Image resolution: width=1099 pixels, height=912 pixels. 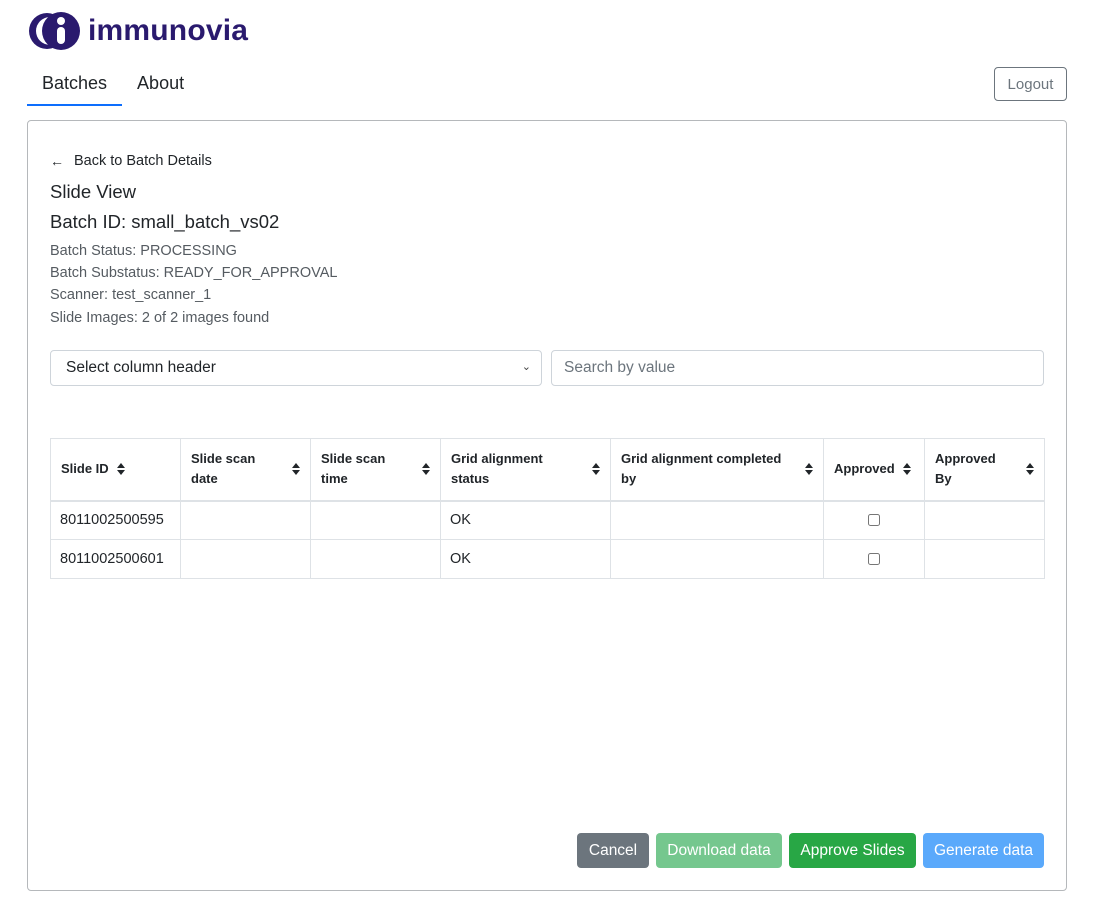 What do you see at coordinates (526, 367) in the screenshot?
I see `chevron-down-icon: ⌄` at bounding box center [526, 367].